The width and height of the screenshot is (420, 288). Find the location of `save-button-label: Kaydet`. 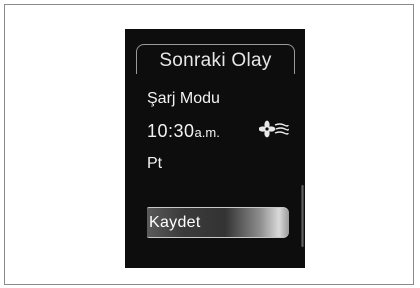

save-button-label: Kaydet is located at coordinates (175, 222).